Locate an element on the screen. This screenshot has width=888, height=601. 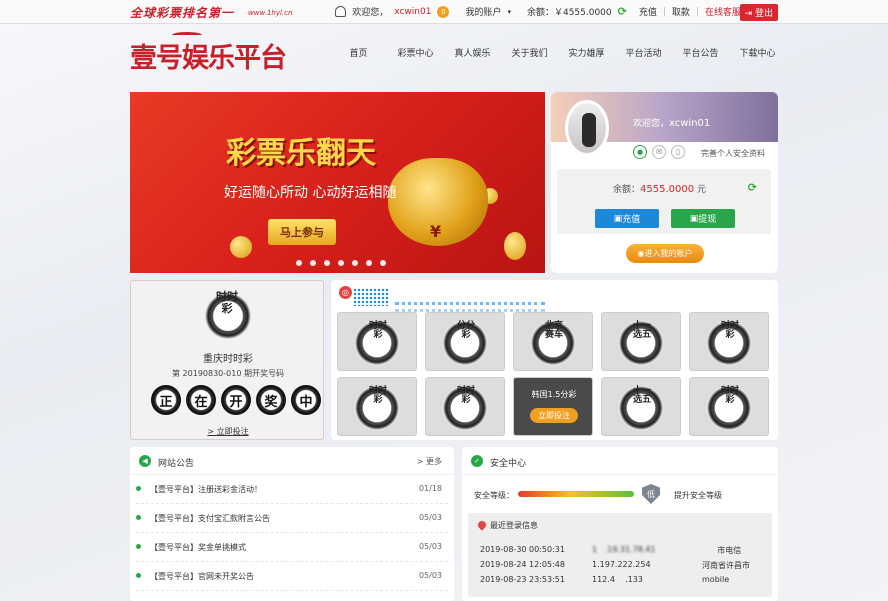
panel-welcome-prefix: 欢迎您， is located at coordinates (651, 124).